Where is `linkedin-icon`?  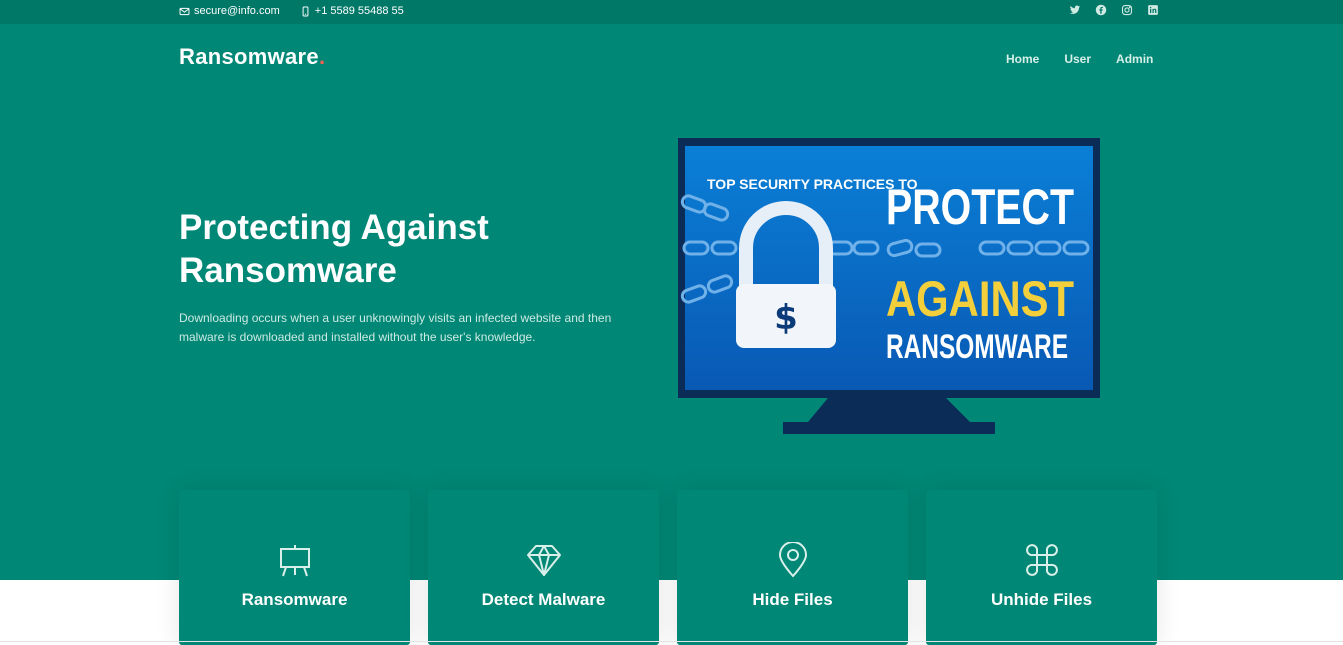
linkedin-icon is located at coordinates (1153, 10).